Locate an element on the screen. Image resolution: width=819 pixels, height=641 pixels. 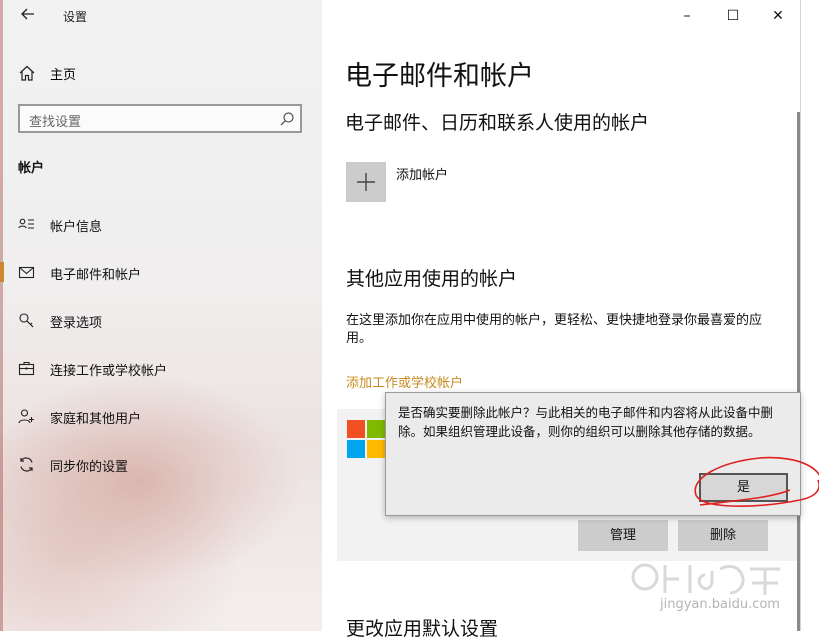
minimize-icon: – is located at coordinates (687, 16).